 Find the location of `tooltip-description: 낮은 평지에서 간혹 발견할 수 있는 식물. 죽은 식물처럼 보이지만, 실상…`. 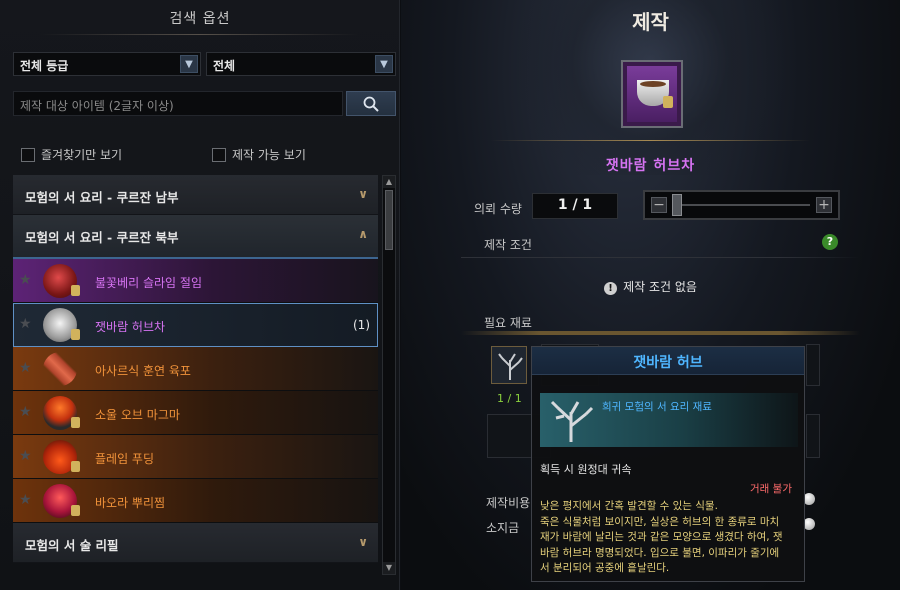

tooltip-description: 낮은 평지에서 간혹 발견할 수 있는 식물. 죽은 식물처럼 보이지만, 실상… is located at coordinates (670, 538).